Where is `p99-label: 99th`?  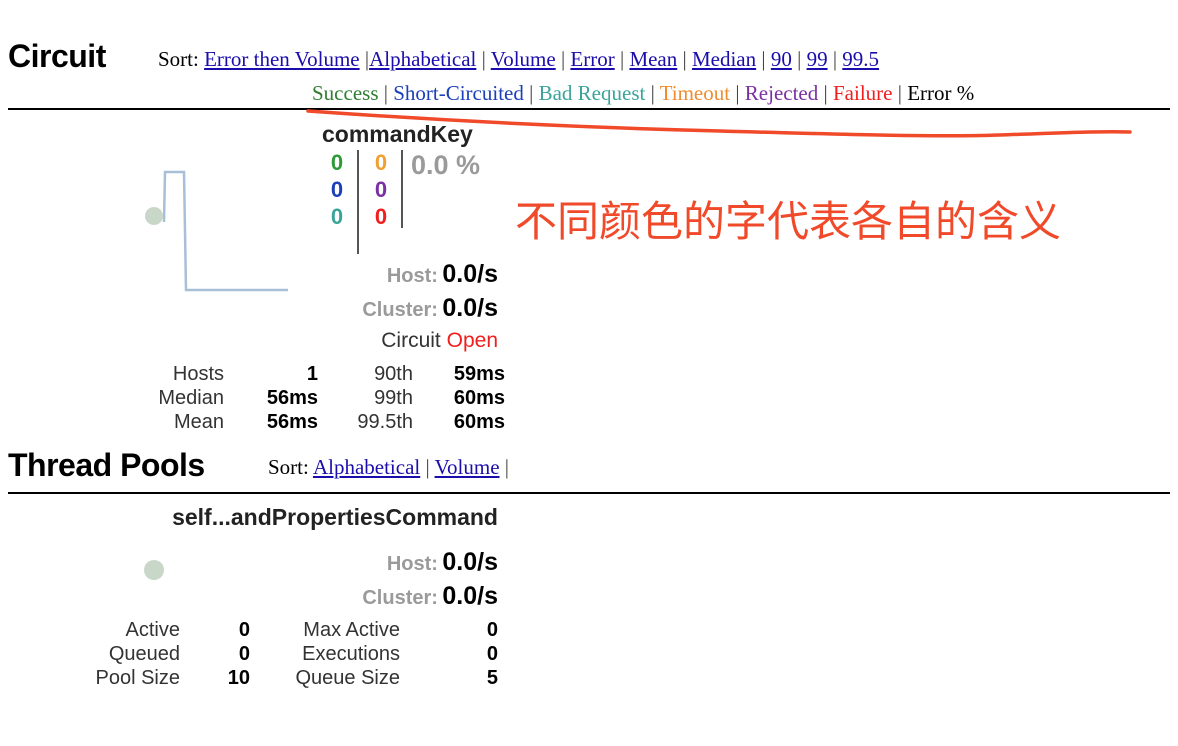 p99-label: 99th is located at coordinates (393, 398).